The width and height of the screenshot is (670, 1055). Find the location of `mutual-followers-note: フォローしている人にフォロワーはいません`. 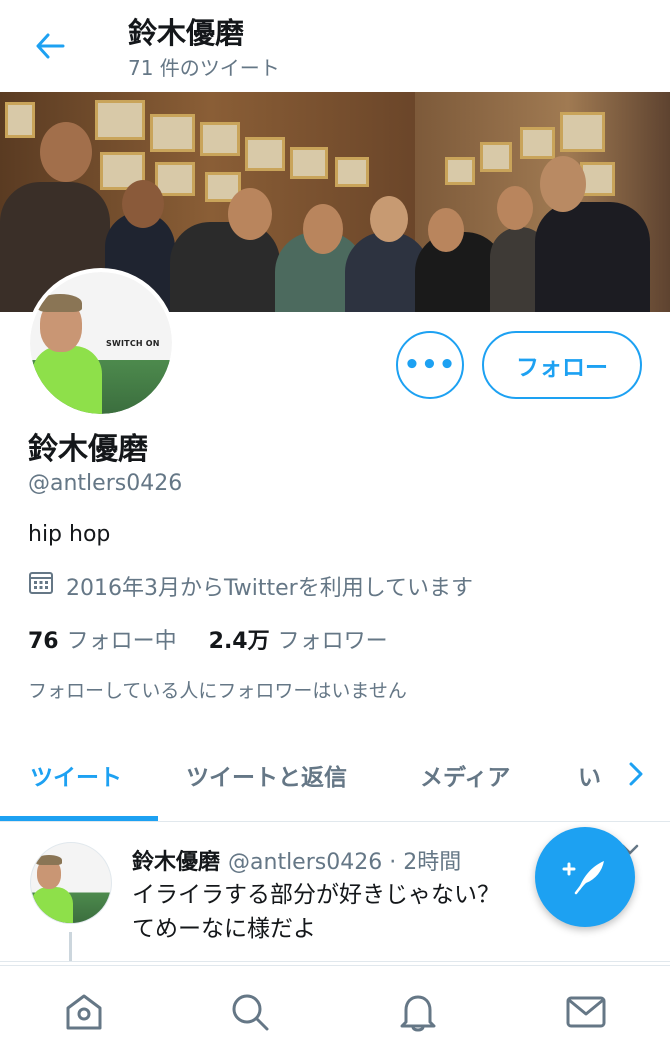

mutual-followers-note: フォローしている人にフォロワーはいません is located at coordinates (217, 691).